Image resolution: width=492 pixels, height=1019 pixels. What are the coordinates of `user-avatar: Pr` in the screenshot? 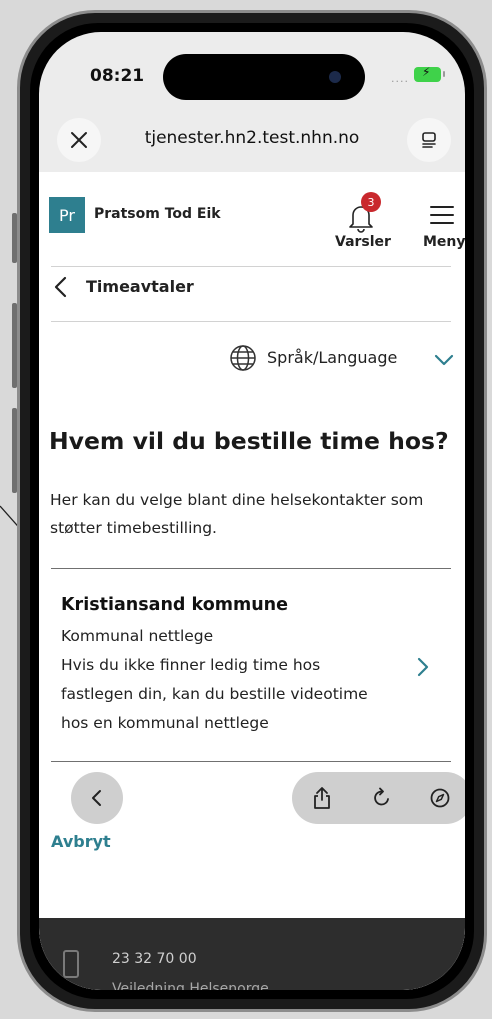 It's located at (67, 215).